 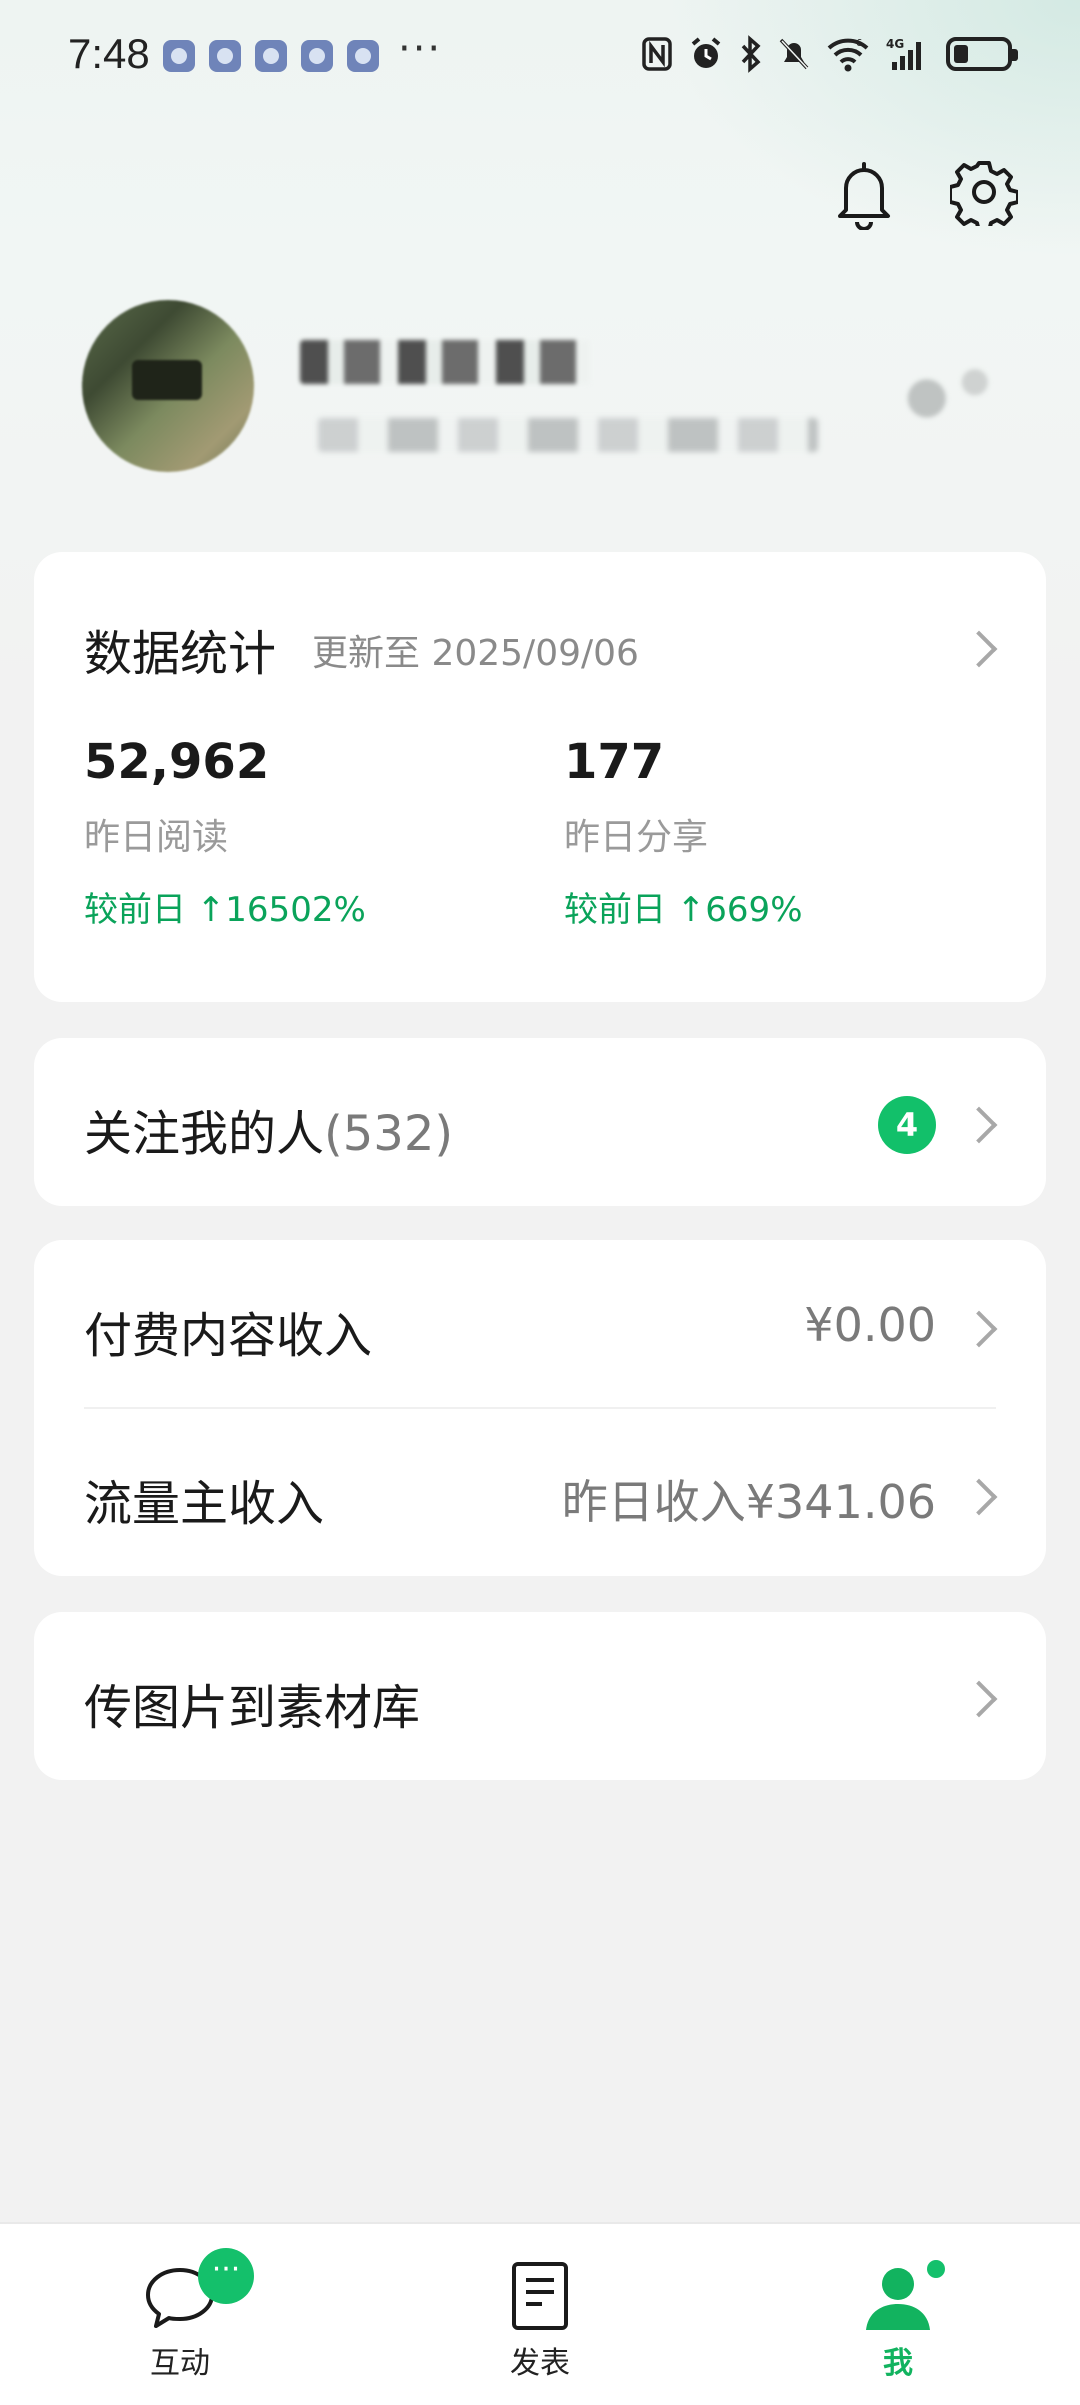 I want to click on stats-updated-date: 更新至 2025/09/06, so click(x=475, y=653).